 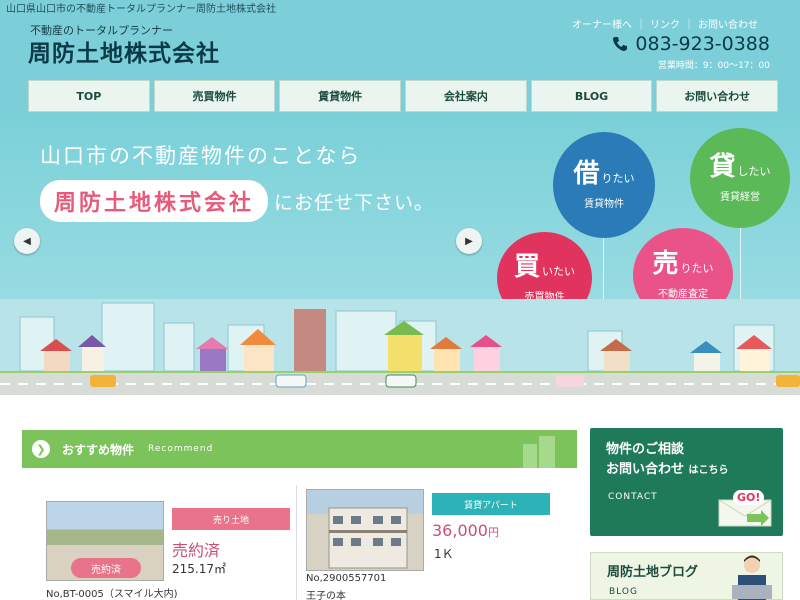 What do you see at coordinates (686, 482) in the screenshot?
I see `contact-banner: 物件のご相談 お問い合わせ はこちら CONTACT GO!` at bounding box center [686, 482].